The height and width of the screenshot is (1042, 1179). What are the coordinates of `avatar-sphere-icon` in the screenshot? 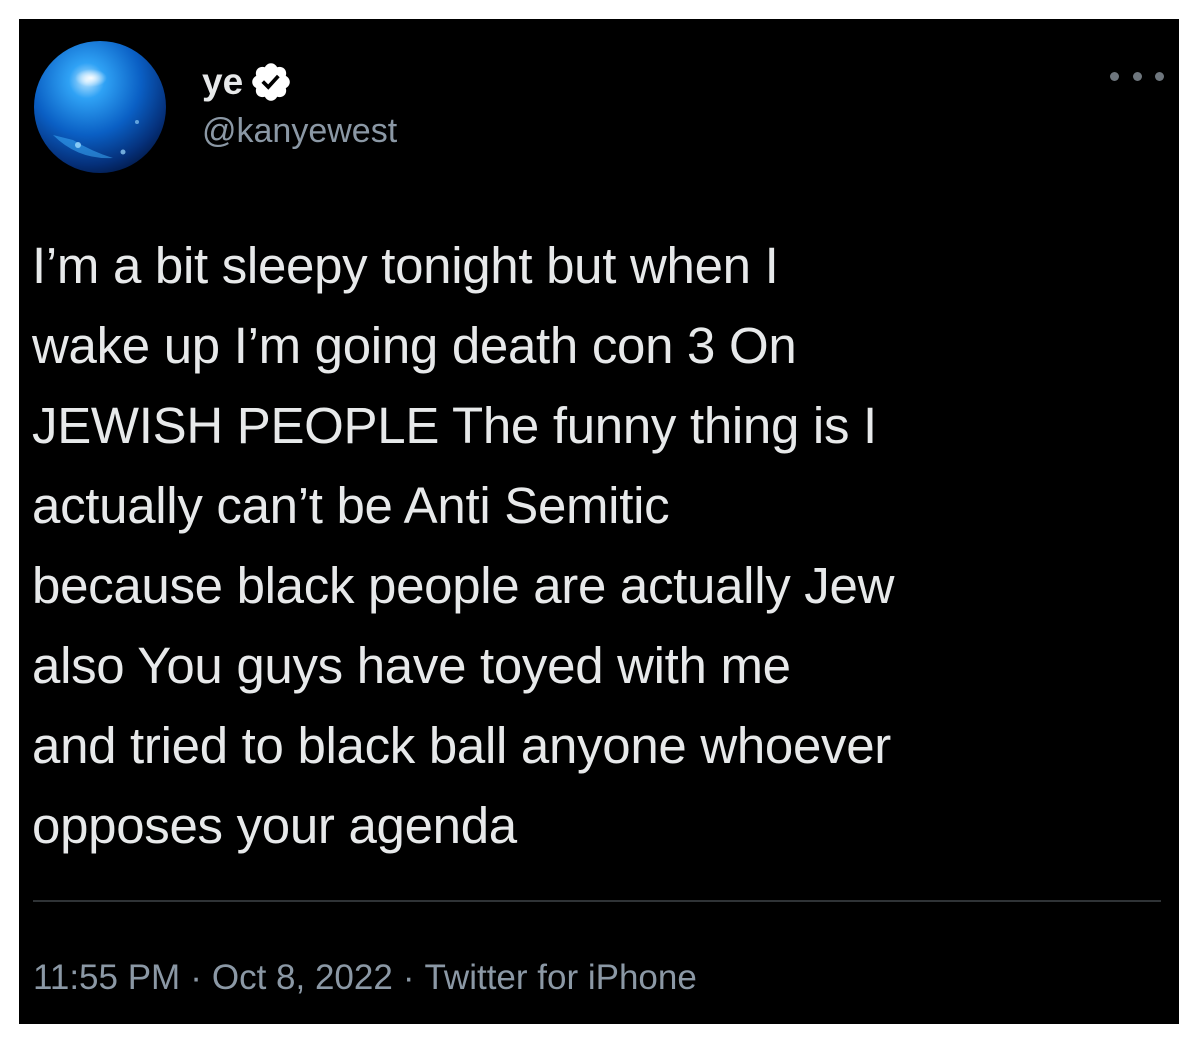 It's located at (100, 107).